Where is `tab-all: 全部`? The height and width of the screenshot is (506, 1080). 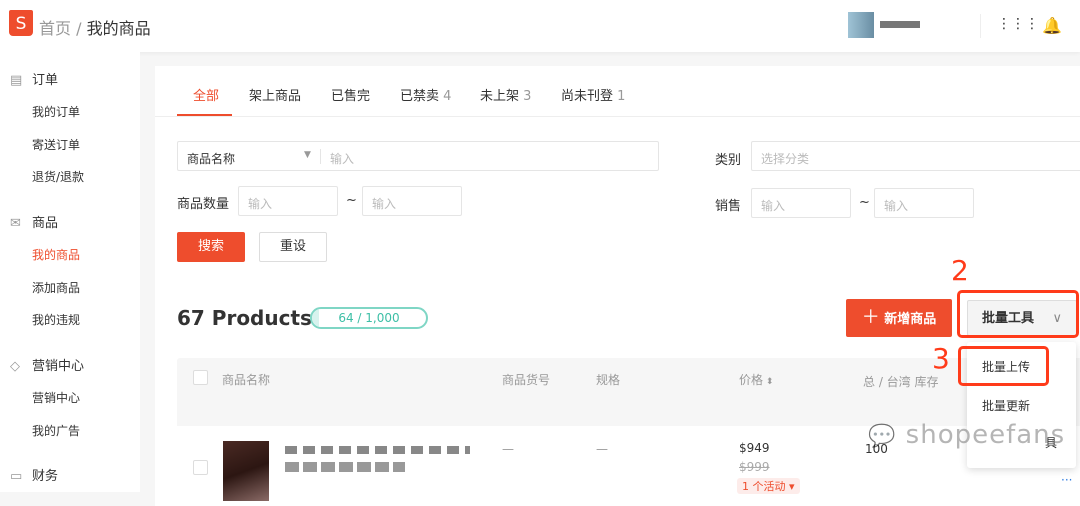
tab-all: 全部 is located at coordinates (206, 94).